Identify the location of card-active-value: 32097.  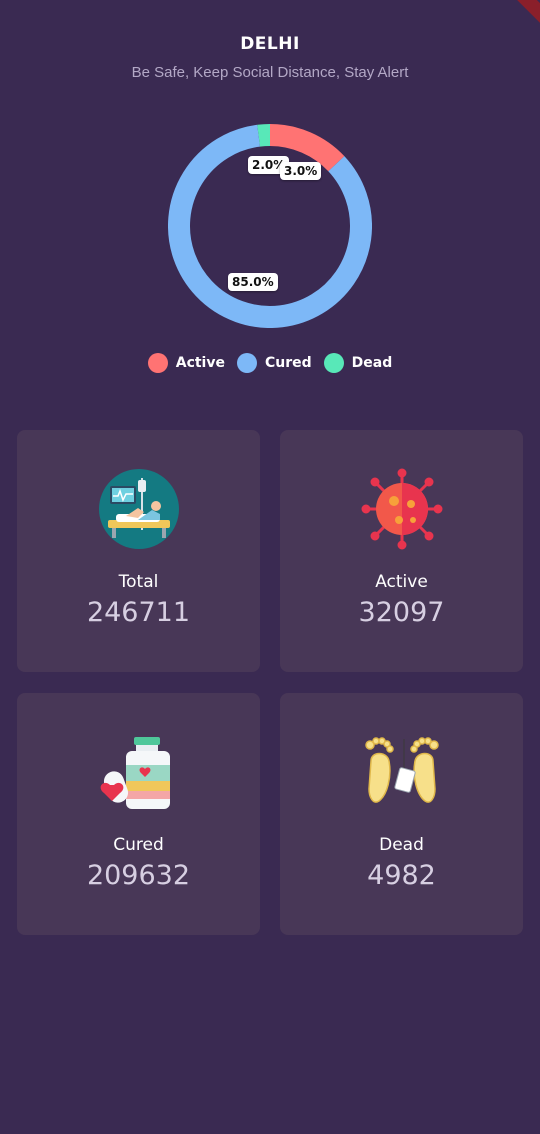
(401, 612).